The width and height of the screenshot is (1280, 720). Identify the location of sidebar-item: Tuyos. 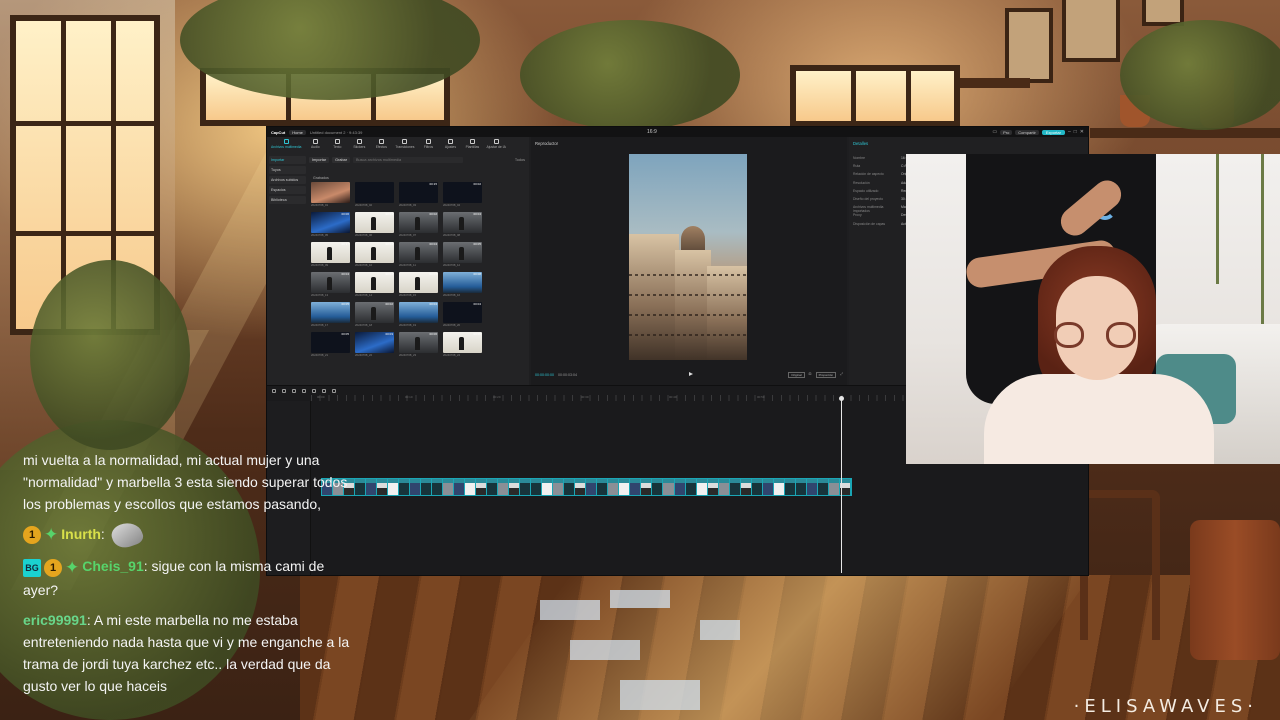
(287, 170).